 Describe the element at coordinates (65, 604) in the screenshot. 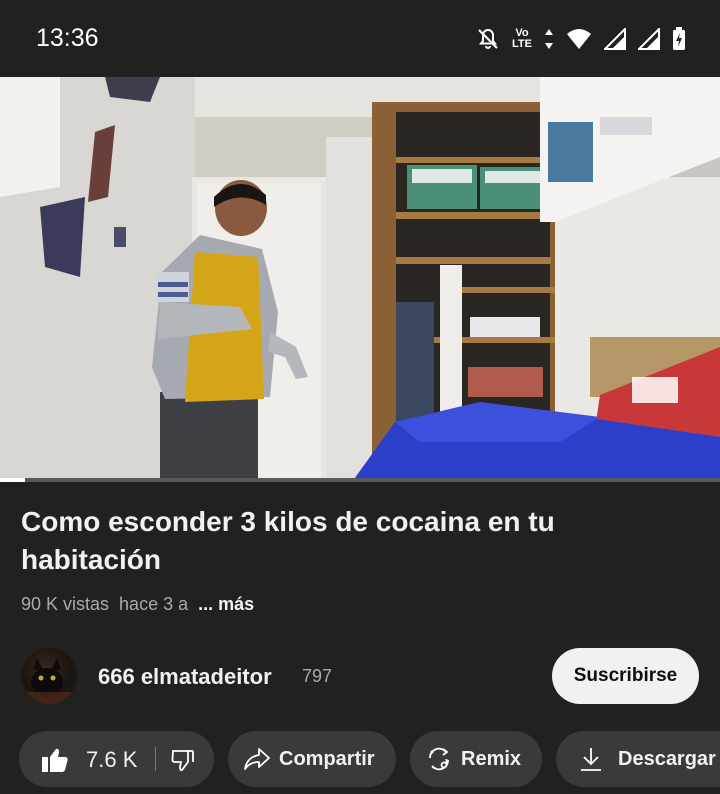

I see `view-count: 90 K vistas` at that location.